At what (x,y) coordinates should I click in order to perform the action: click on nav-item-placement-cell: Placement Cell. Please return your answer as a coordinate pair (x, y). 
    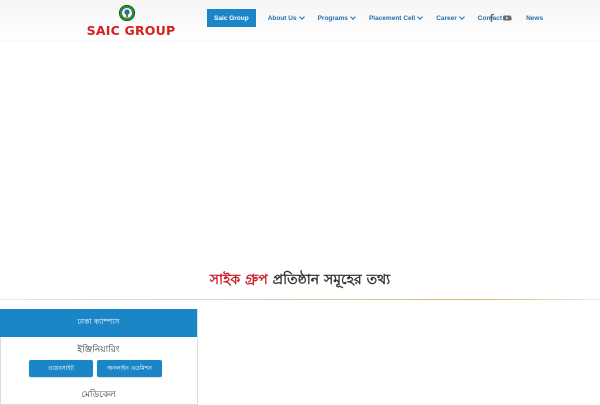
    Looking at the image, I should click on (395, 18).